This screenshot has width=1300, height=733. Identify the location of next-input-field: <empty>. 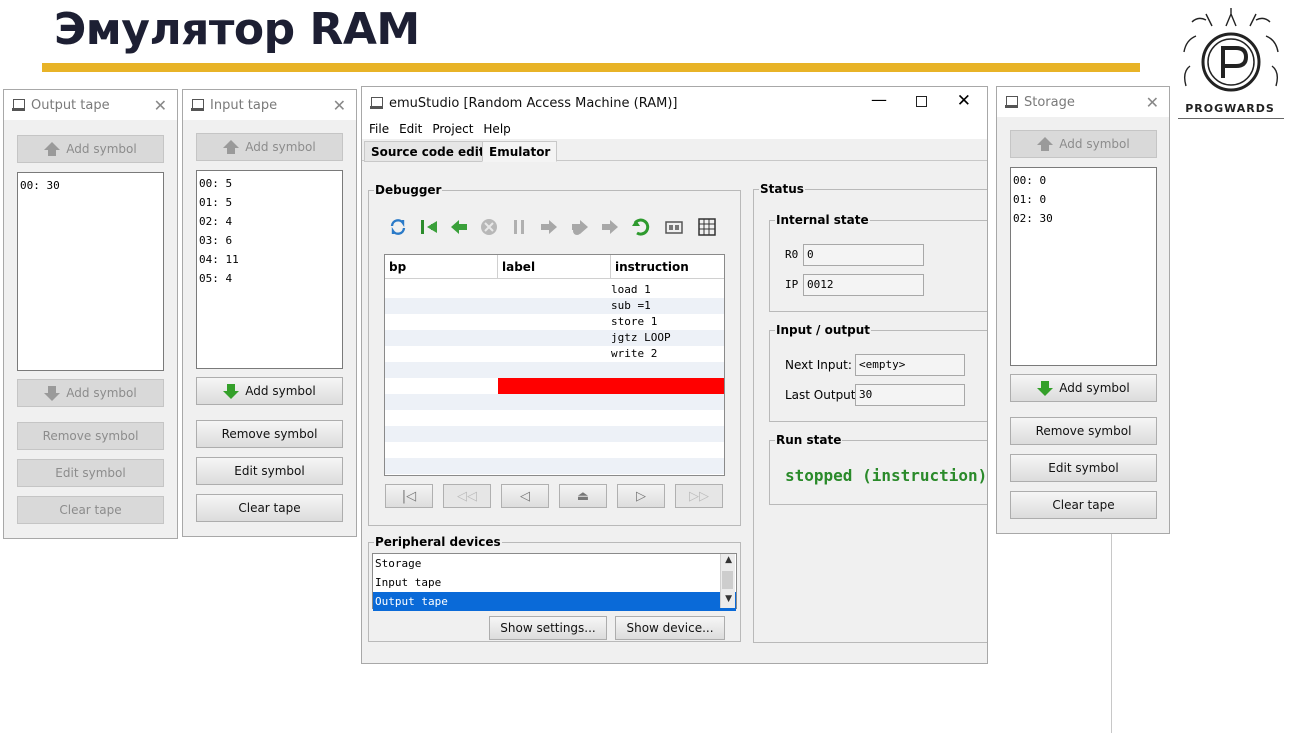
(910, 365).